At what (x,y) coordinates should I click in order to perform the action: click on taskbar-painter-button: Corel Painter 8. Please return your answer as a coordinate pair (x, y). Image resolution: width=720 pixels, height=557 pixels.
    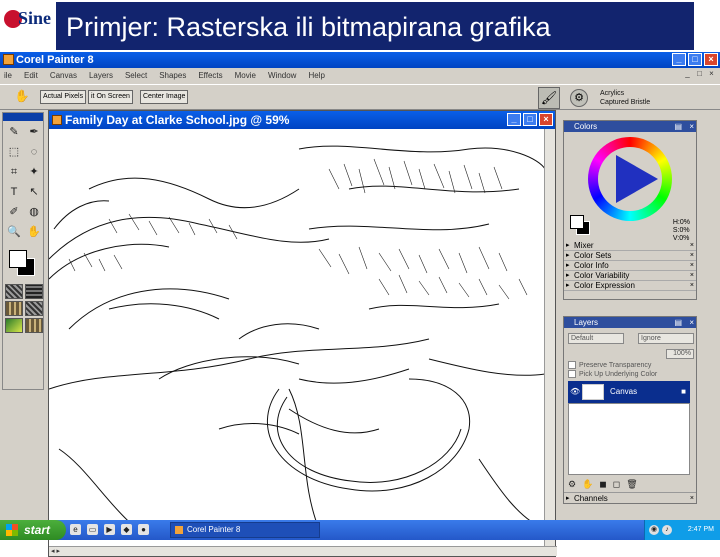
    Looking at the image, I should click on (245, 530).